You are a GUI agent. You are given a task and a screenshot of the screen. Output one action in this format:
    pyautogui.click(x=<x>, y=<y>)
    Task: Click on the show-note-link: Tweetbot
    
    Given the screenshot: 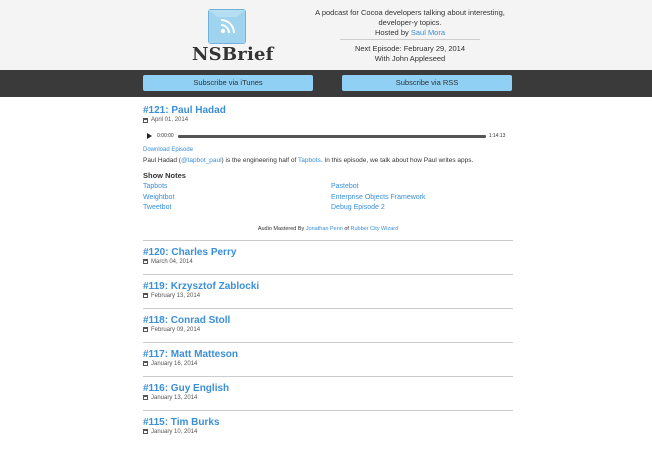 What is the action you would take?
    pyautogui.click(x=237, y=208)
    